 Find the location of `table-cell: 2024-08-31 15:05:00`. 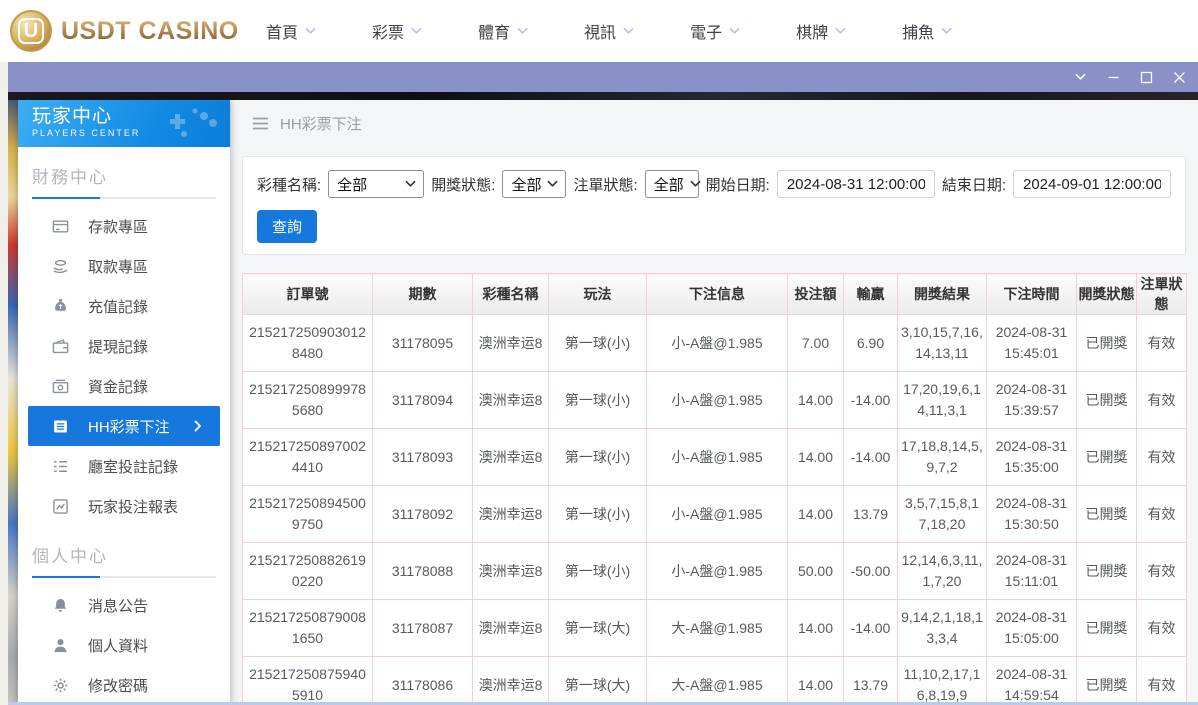

table-cell: 2024-08-31 15:05:00 is located at coordinates (1031, 628).